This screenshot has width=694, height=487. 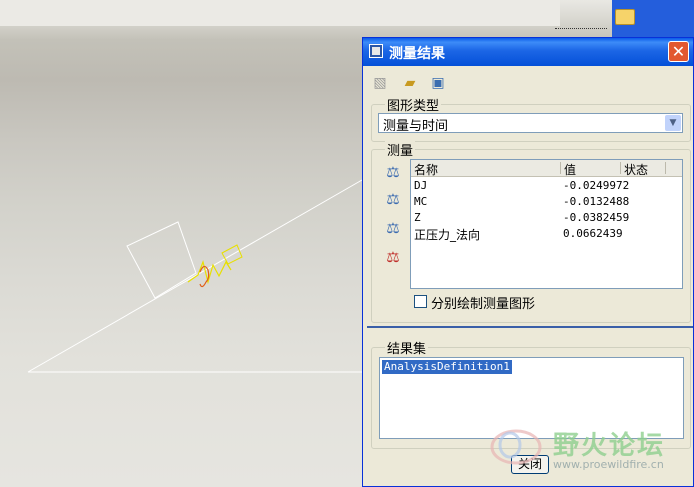 I want to click on measure-row: MC -0.0132488, so click(x=546, y=202).